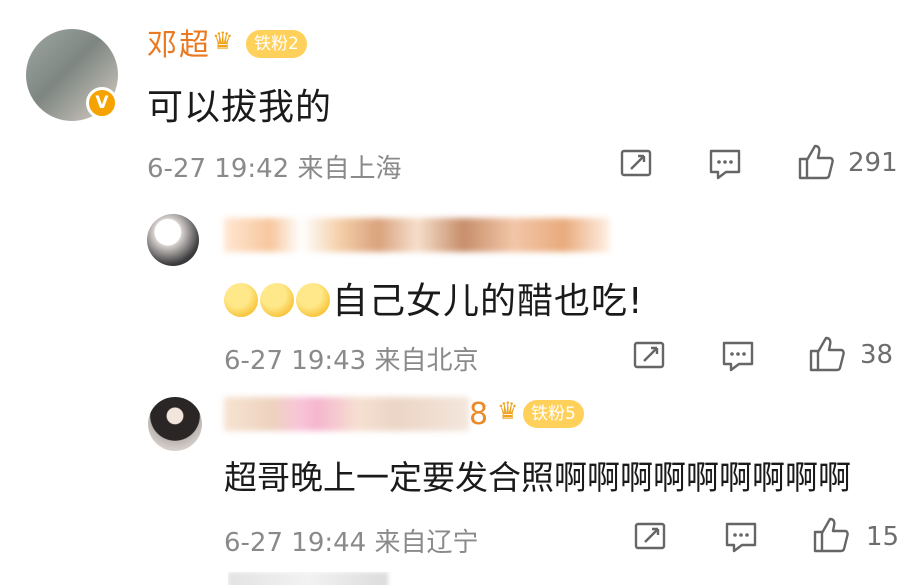 The height and width of the screenshot is (585, 922). What do you see at coordinates (179, 42) in the screenshot?
I see `username: 邓超` at bounding box center [179, 42].